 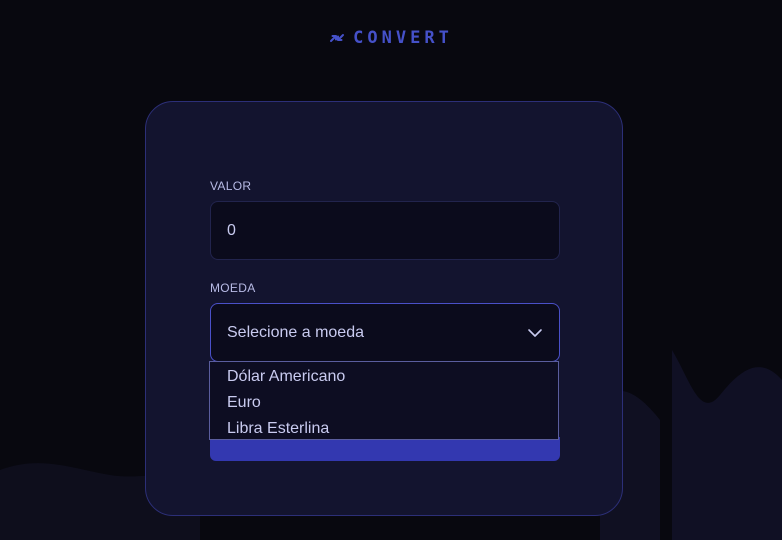 I want to click on value-input, so click(x=385, y=230).